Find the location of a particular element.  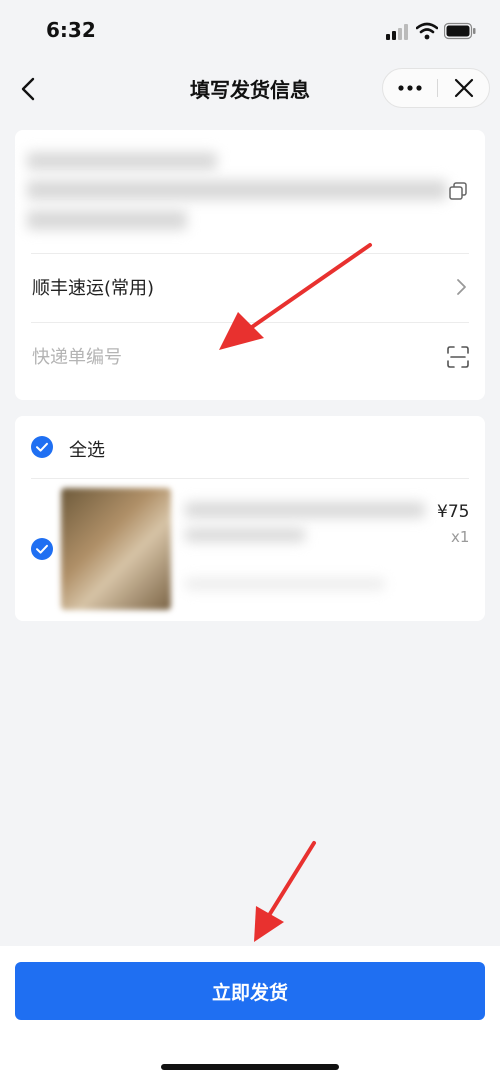

more-dots-icon is located at coordinates (410, 88).